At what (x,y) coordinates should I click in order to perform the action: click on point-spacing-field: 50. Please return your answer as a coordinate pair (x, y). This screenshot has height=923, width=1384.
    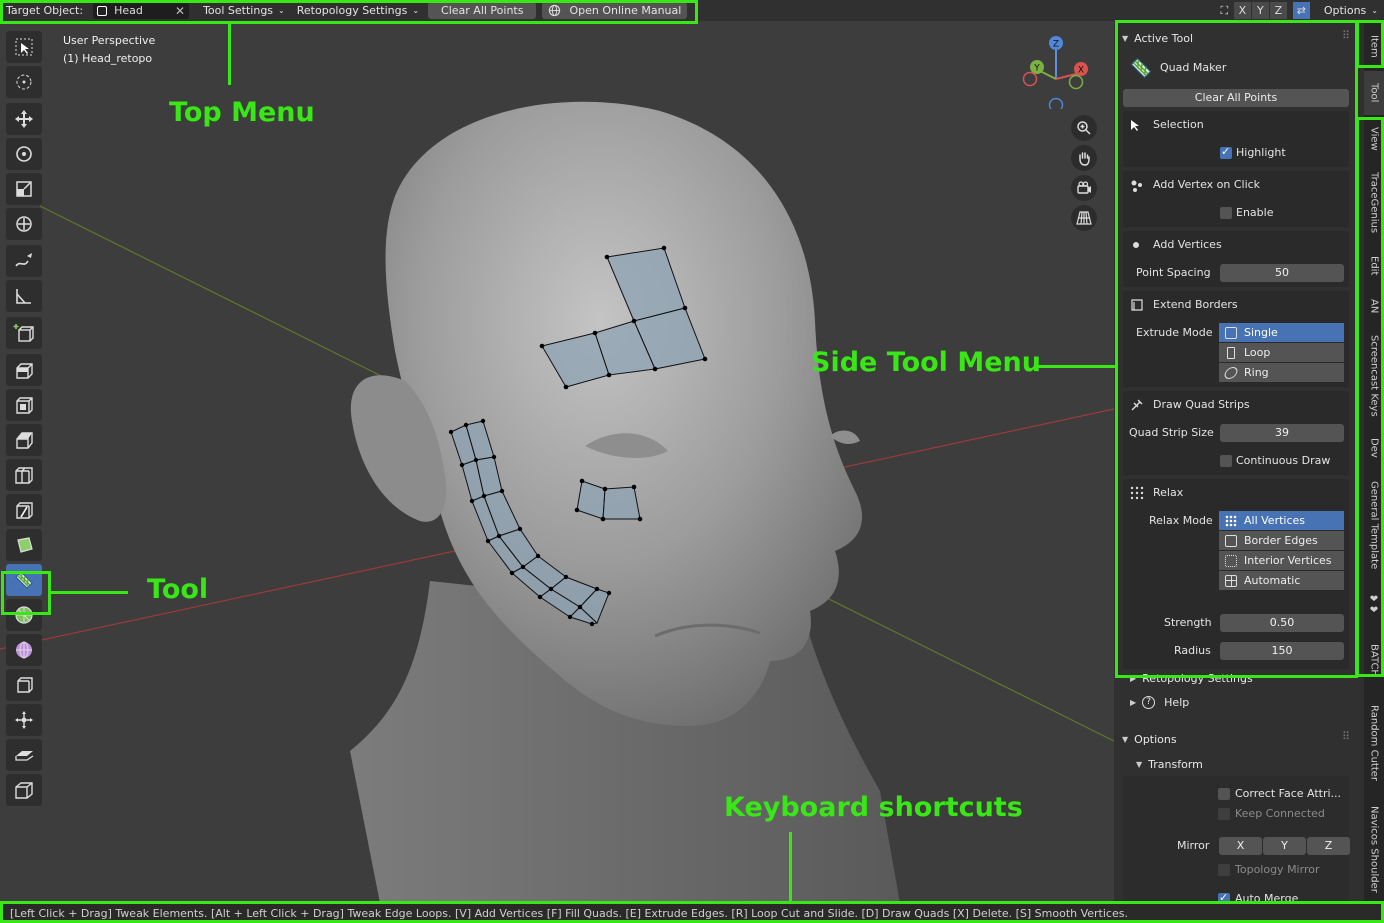
    Looking at the image, I should click on (1282, 273).